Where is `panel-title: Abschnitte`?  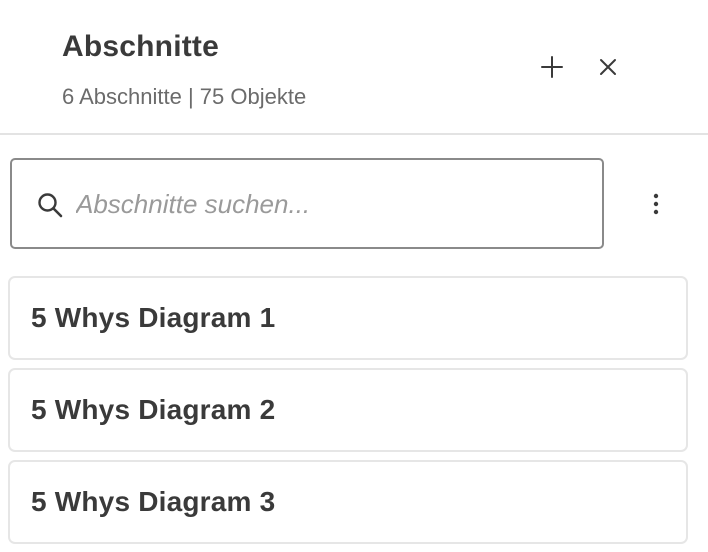 panel-title: Abschnitte is located at coordinates (141, 46).